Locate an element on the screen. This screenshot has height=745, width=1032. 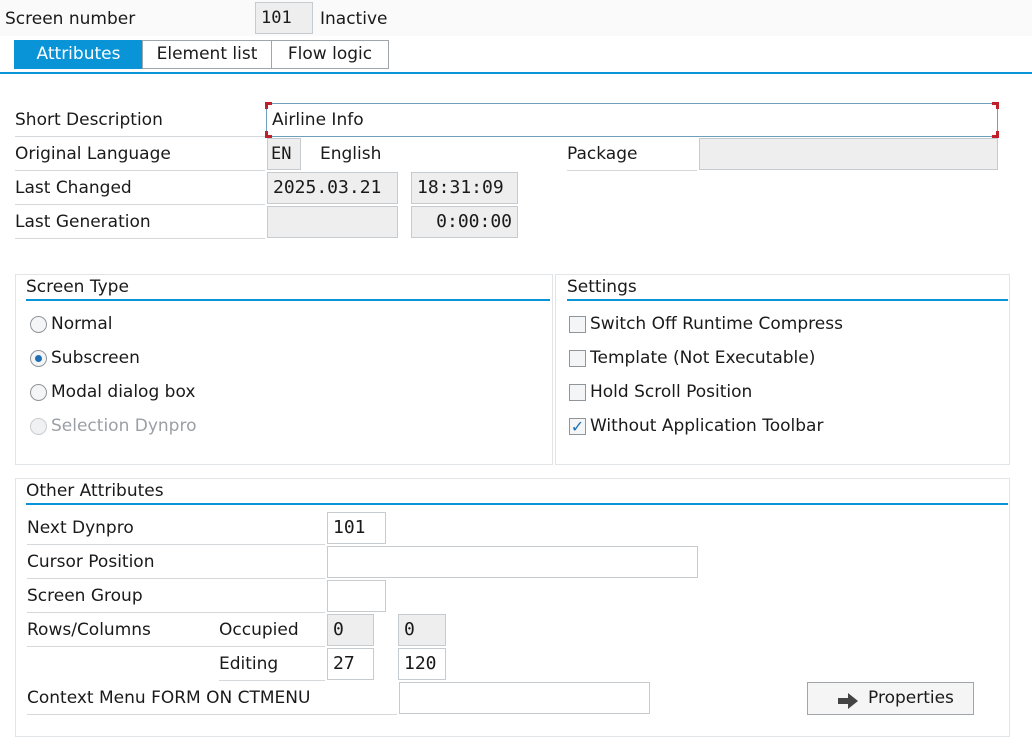
package-label: Package is located at coordinates (632, 154).